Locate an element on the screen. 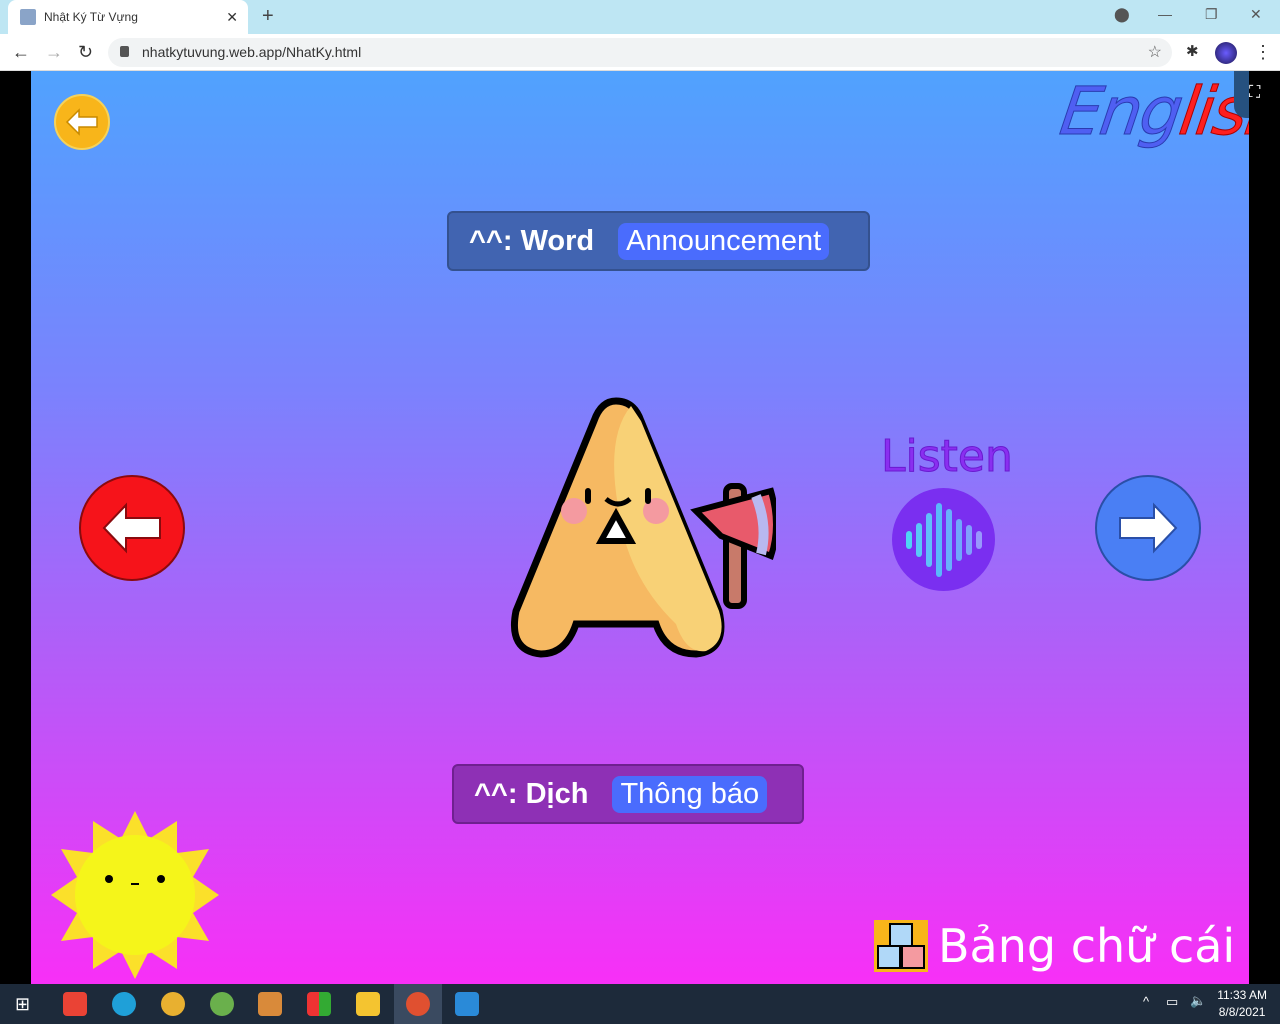  new-tab-icon: + is located at coordinates (268, 16).